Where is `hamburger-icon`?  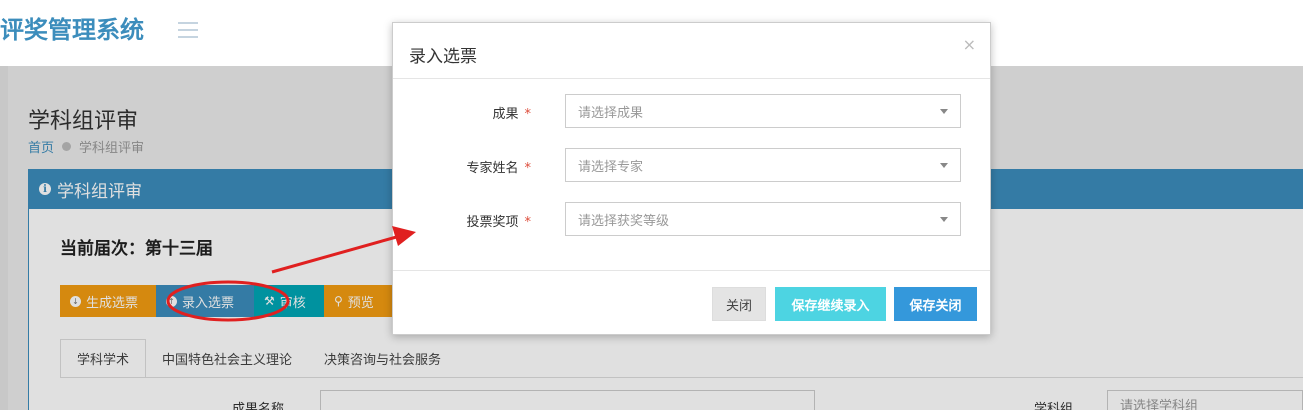
hamburger-icon is located at coordinates (188, 30).